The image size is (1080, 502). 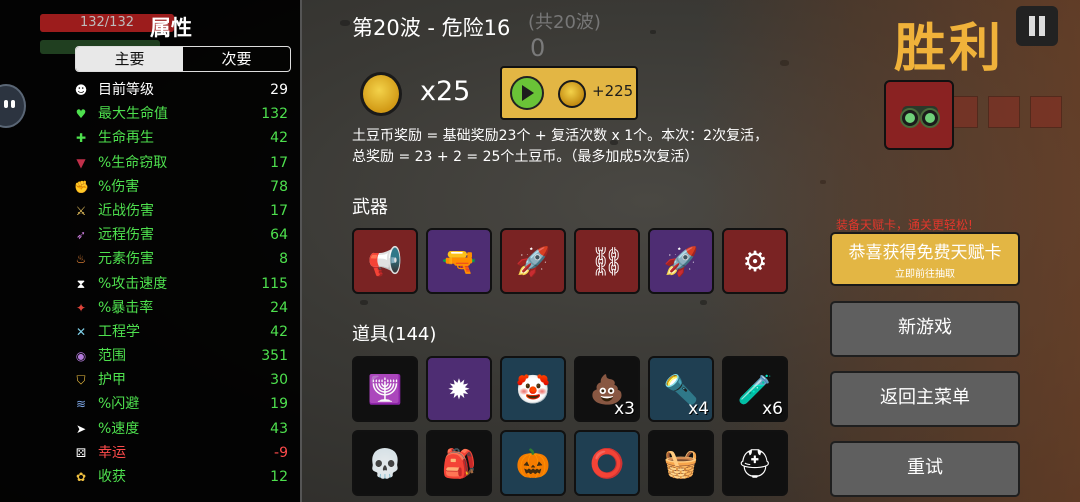 I want to click on item-slot: 🧺, so click(x=681, y=463).